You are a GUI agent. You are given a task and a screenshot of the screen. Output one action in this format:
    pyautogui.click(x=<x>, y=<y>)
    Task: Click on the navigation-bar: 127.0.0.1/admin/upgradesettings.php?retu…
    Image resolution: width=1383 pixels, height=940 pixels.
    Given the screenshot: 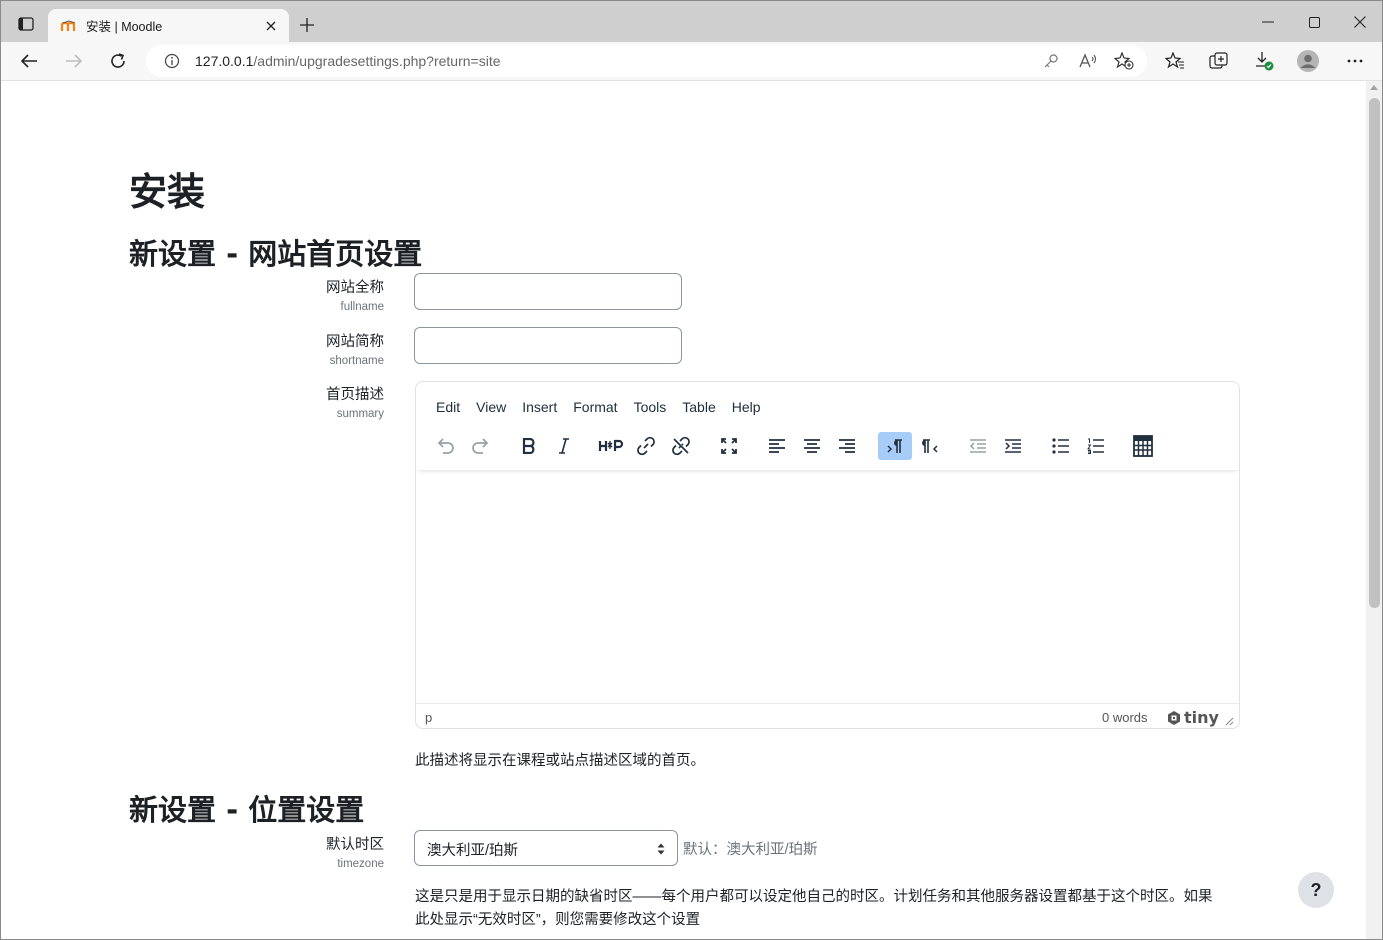 What is the action you would take?
    pyautogui.click(x=691, y=61)
    